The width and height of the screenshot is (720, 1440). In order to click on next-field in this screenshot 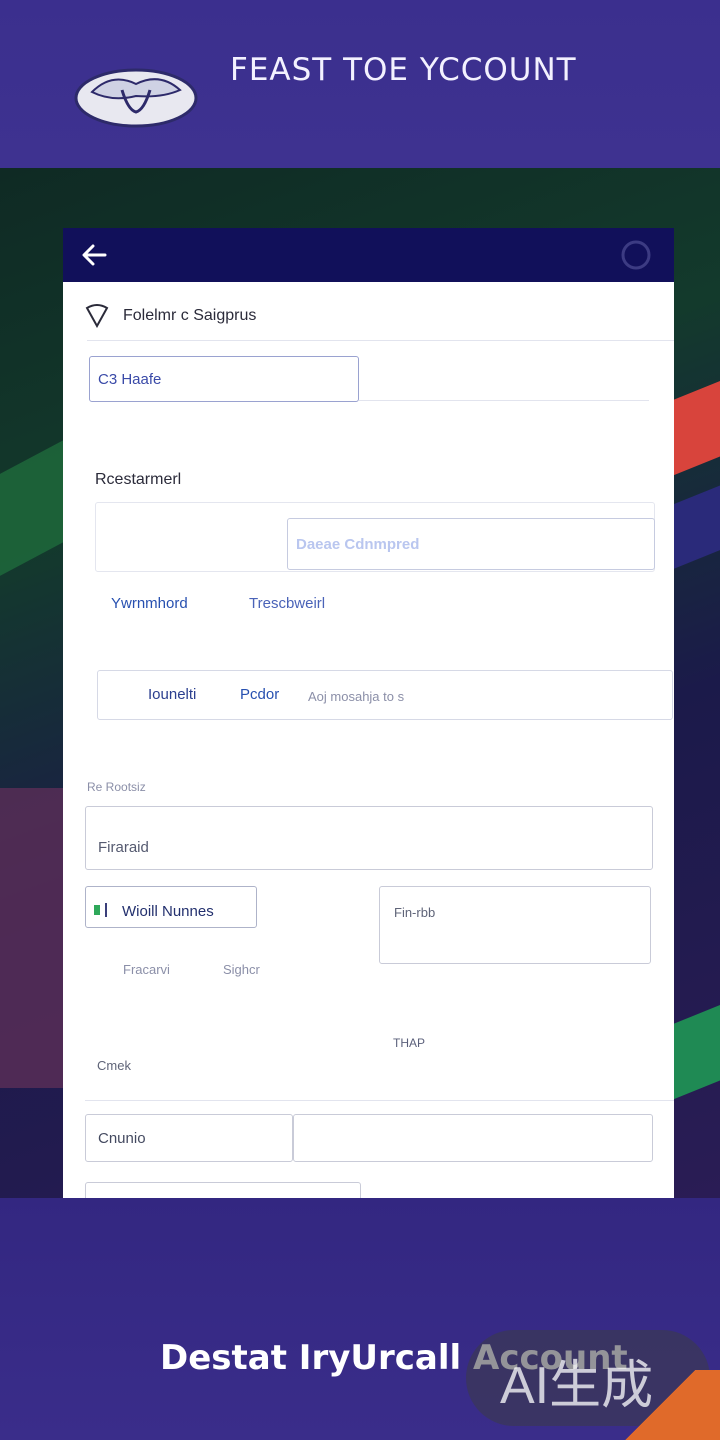, I will do `click(223, 1190)`.